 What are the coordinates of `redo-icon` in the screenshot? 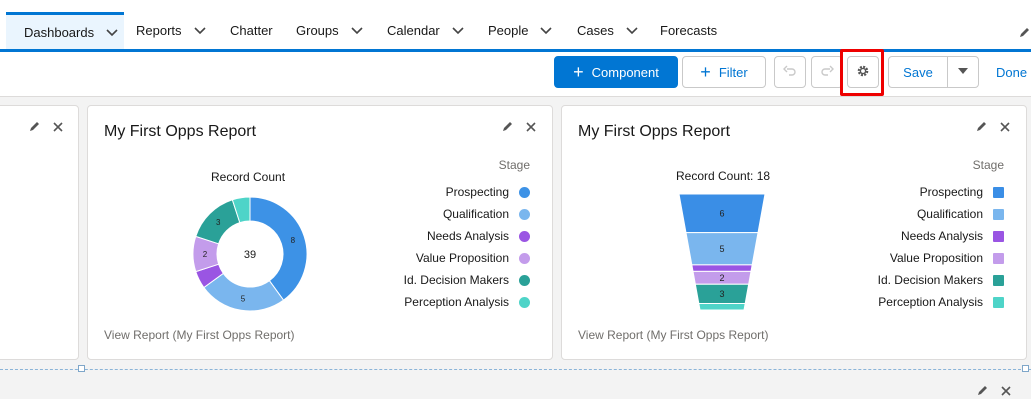 It's located at (827, 72).